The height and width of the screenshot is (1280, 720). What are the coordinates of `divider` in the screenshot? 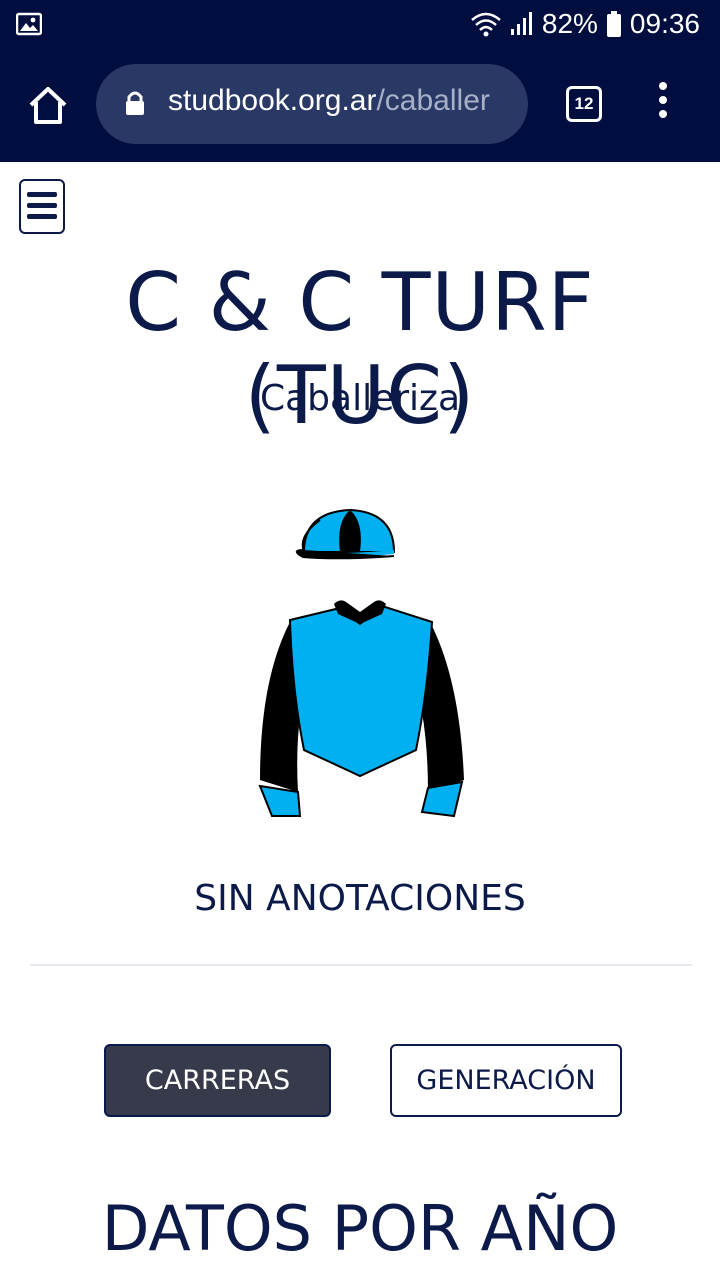 It's located at (361, 965).